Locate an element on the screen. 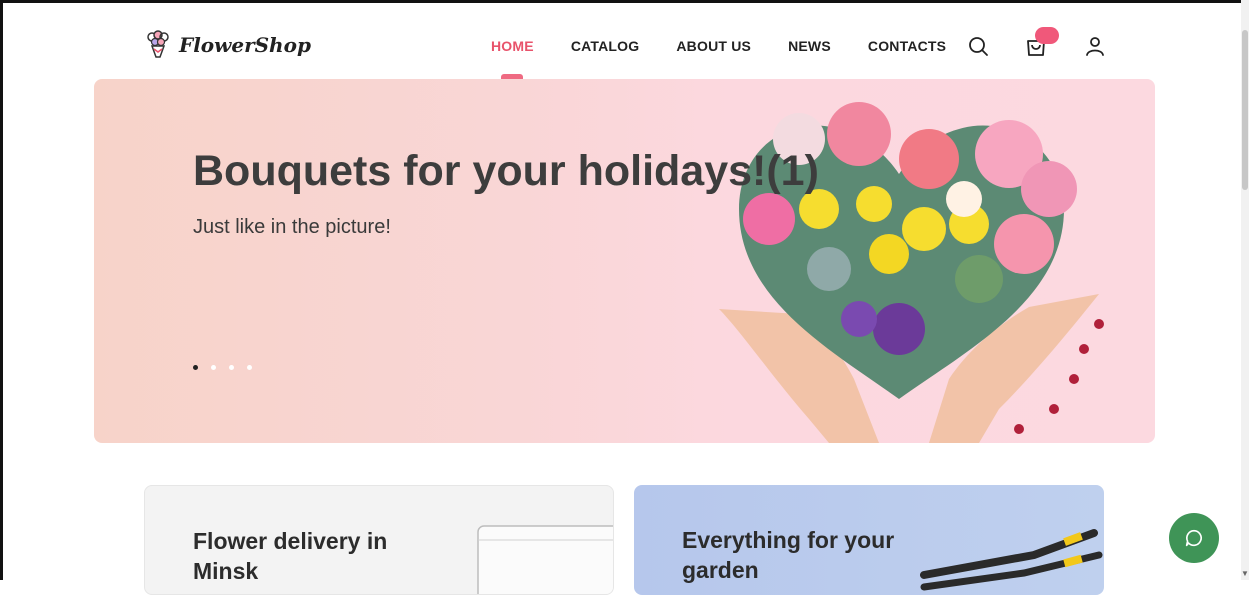 Image resolution: width=1249 pixels, height=595 pixels. scrollbar-thumb is located at coordinates (1245, 110).